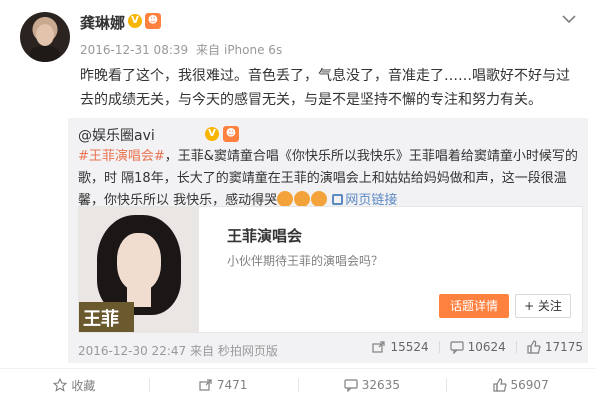  I want to click on post-meta: 2016-12-31 08:39 来自 iPhone 6s, so click(183, 49).